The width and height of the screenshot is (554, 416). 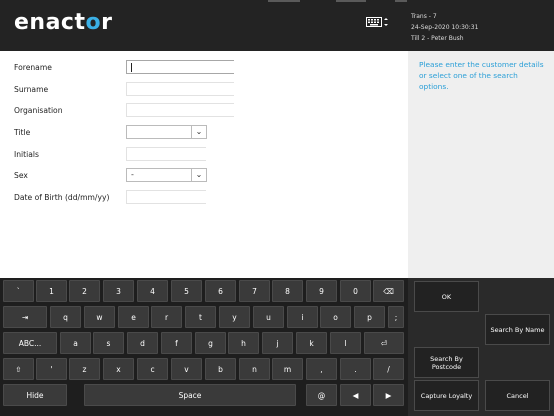 I want to click on space-key: Space, so click(x=190, y=395).